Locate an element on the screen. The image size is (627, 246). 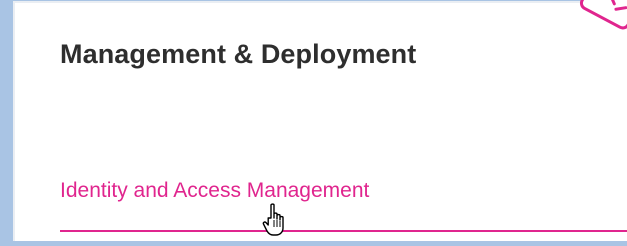
section-title: Management & Deployment is located at coordinates (238, 54).